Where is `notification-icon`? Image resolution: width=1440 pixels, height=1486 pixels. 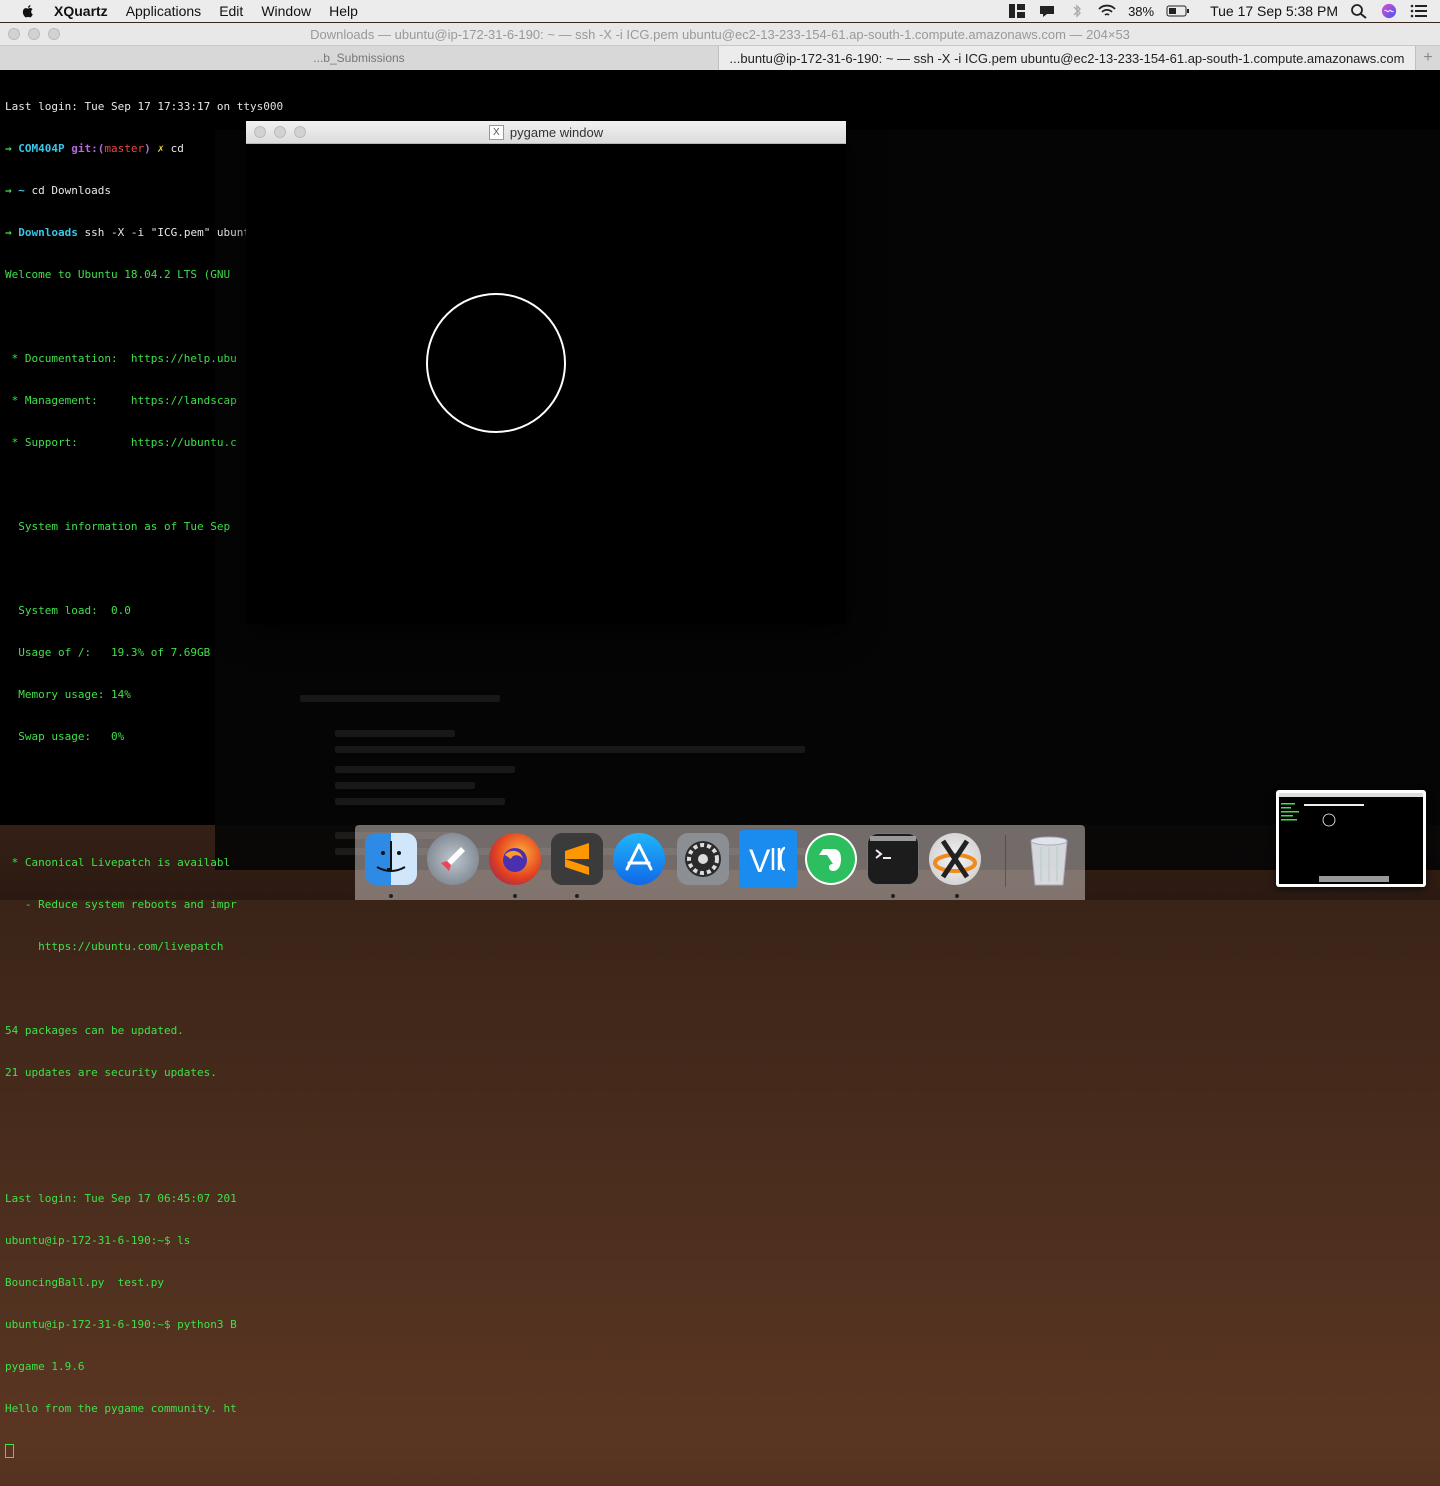 notification-icon is located at coordinates (1047, 11).